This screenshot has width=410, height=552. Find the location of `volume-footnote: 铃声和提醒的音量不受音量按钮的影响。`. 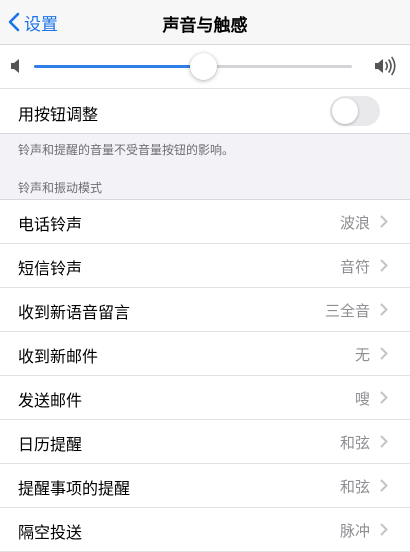

volume-footnote: 铃声和提醒的音量不受音量按钮的影响。 is located at coordinates (126, 150).